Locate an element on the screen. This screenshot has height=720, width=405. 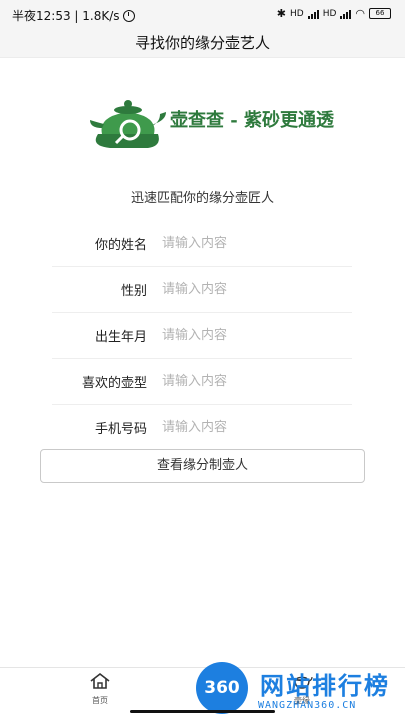
page-title: 寻找你的缘分壶艺人 is located at coordinates (202, 43).